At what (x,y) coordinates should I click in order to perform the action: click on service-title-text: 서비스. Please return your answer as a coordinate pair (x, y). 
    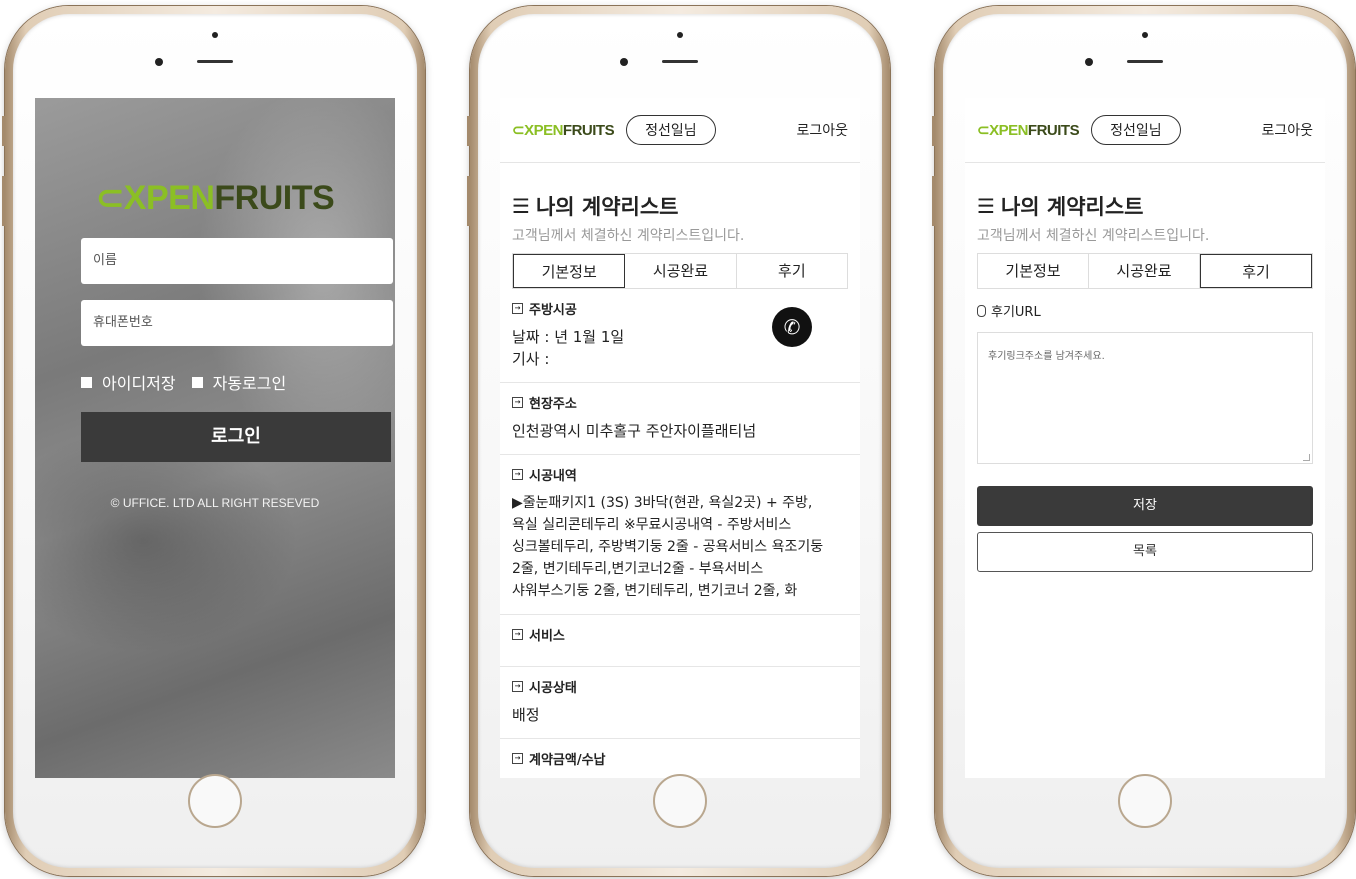
    Looking at the image, I should click on (547, 636).